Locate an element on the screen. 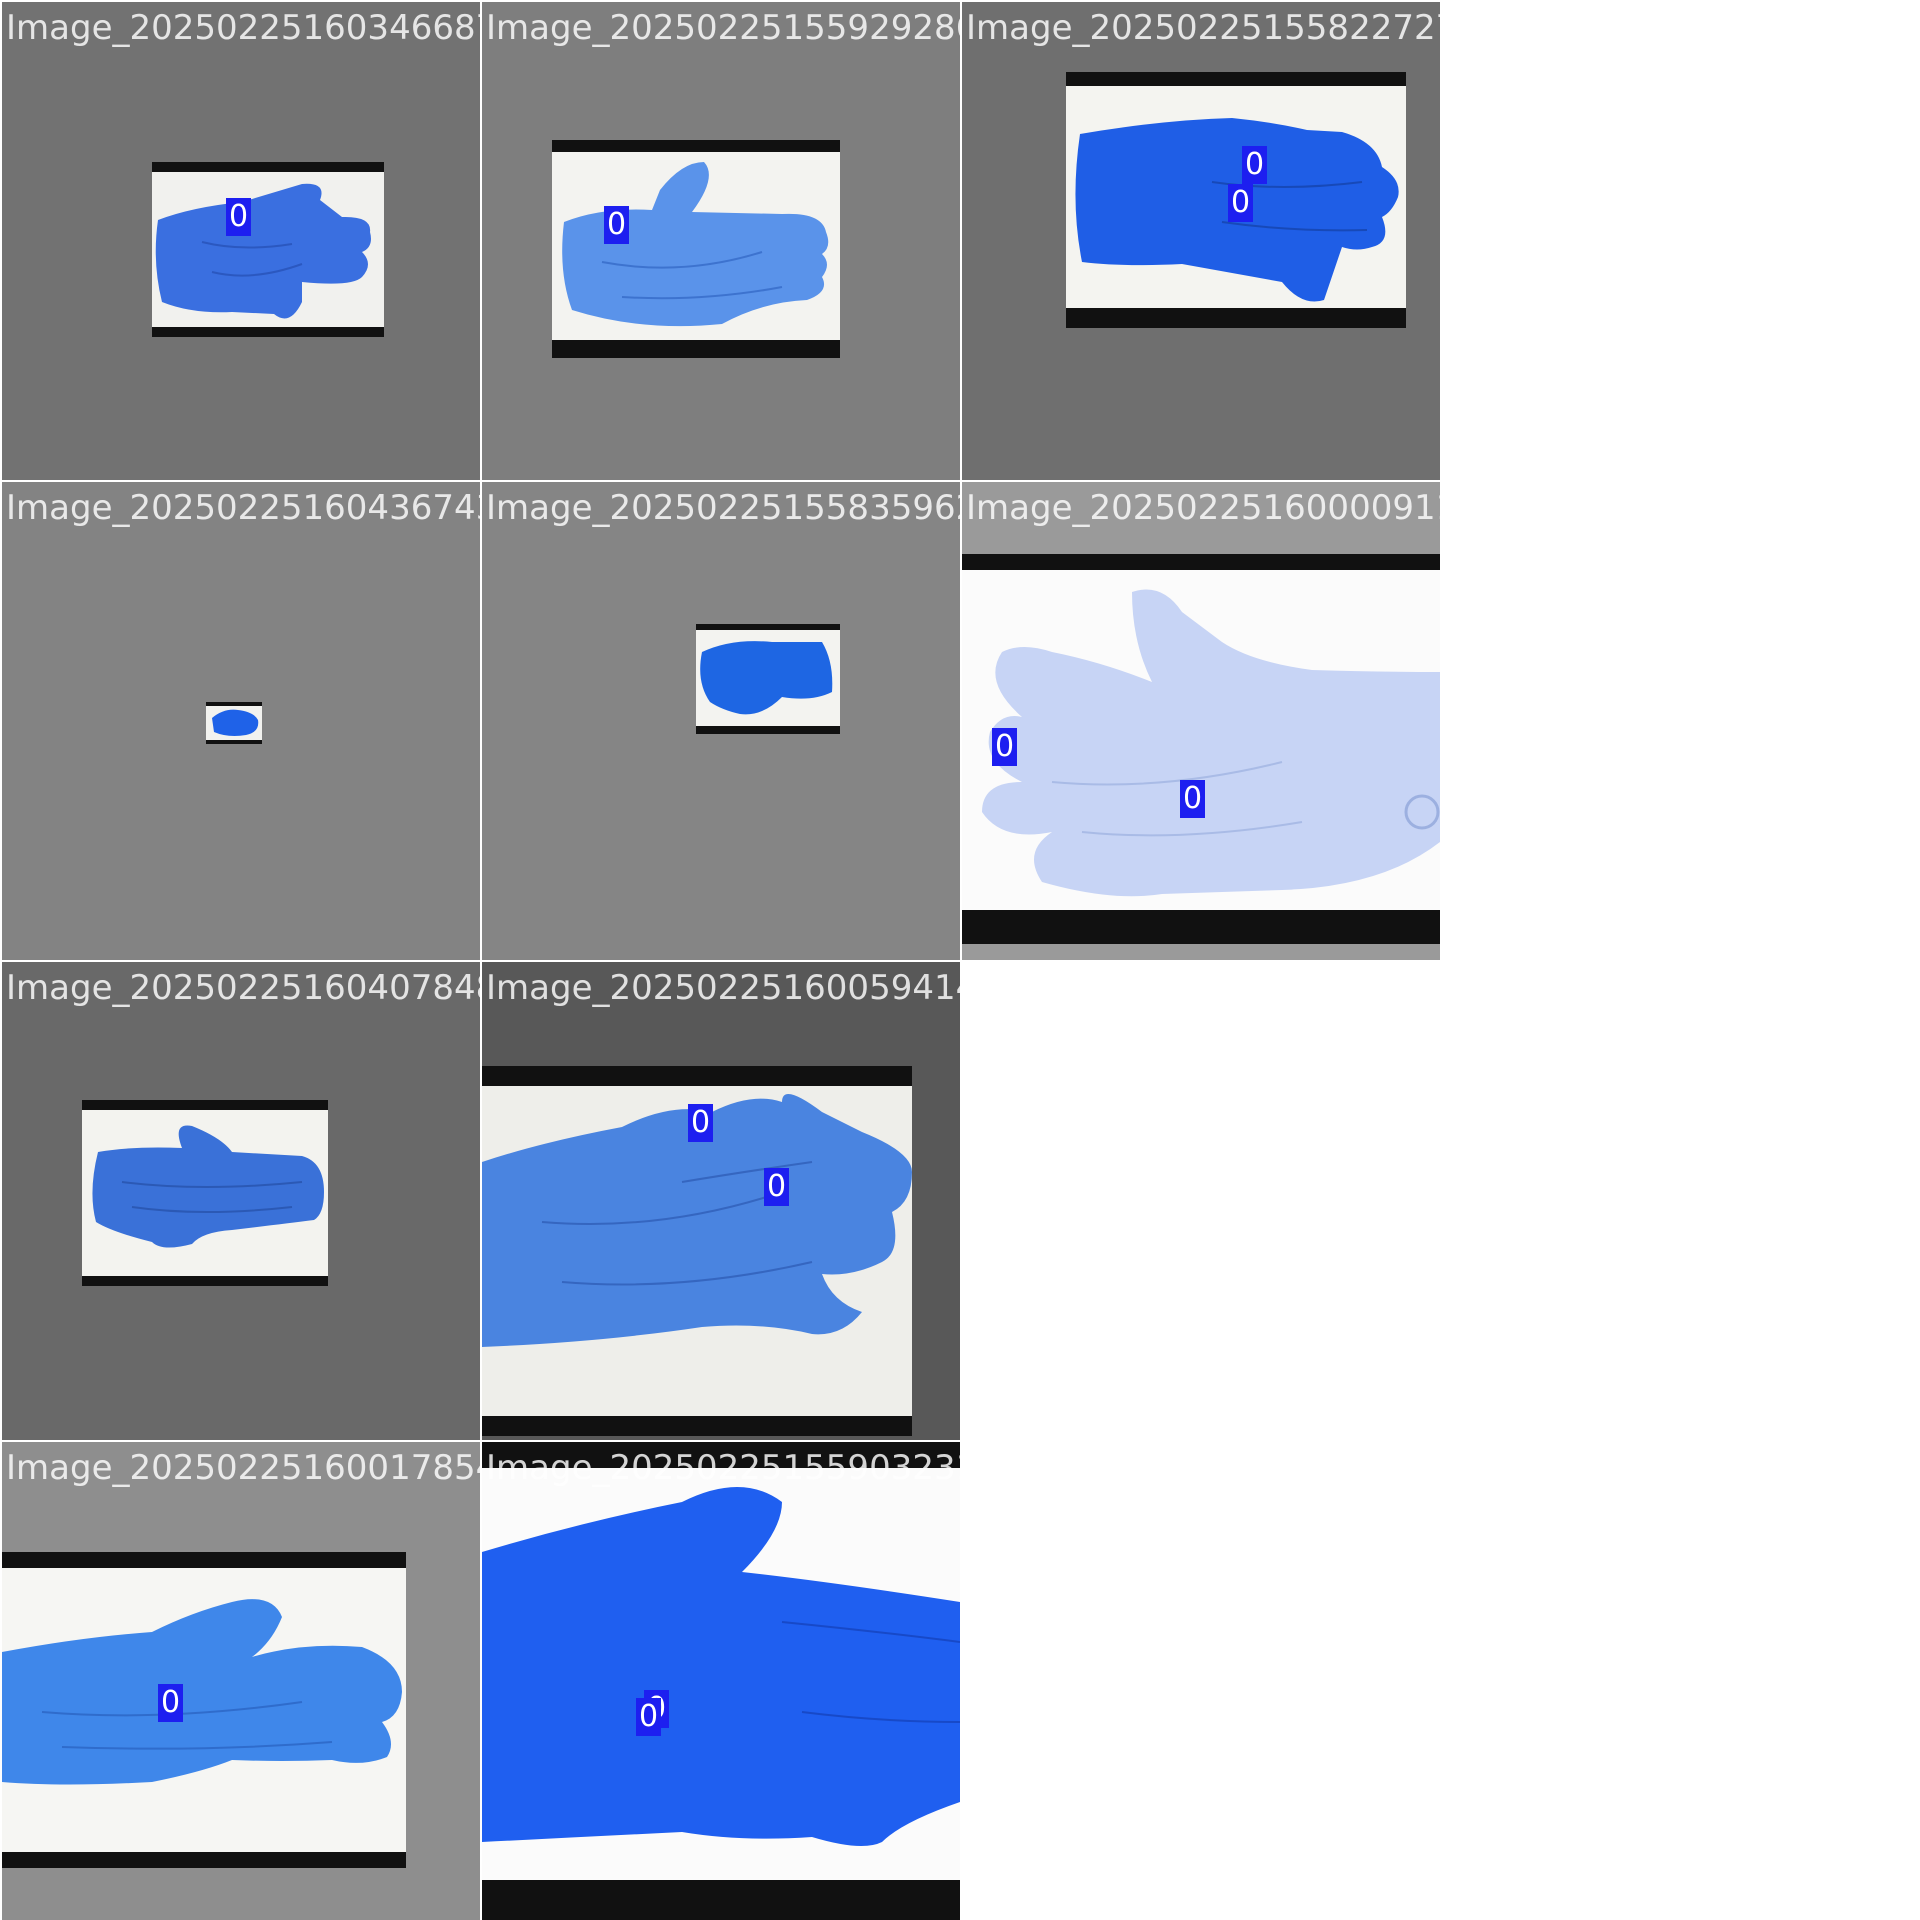  mosaic-tile-8: 0 0 Image_20250225160059414.bmp is located at coordinates (721, 1201).